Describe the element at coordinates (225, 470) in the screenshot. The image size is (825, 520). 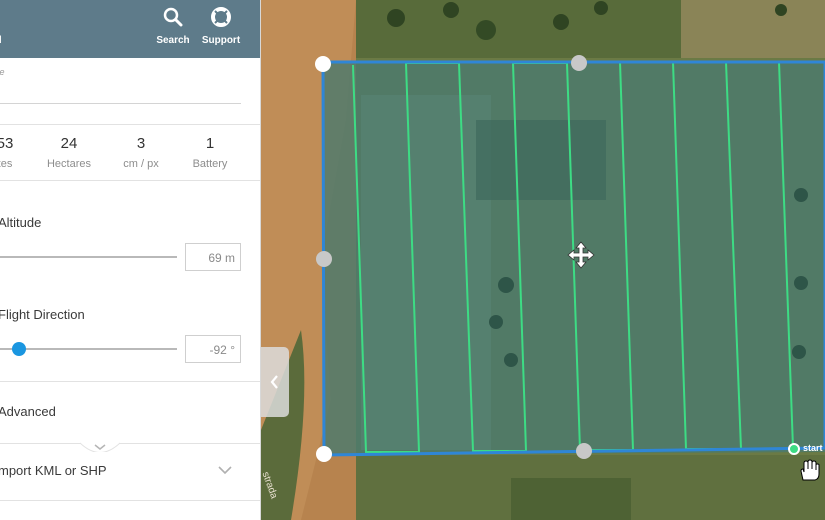
I see `chevron-down-icon` at that location.